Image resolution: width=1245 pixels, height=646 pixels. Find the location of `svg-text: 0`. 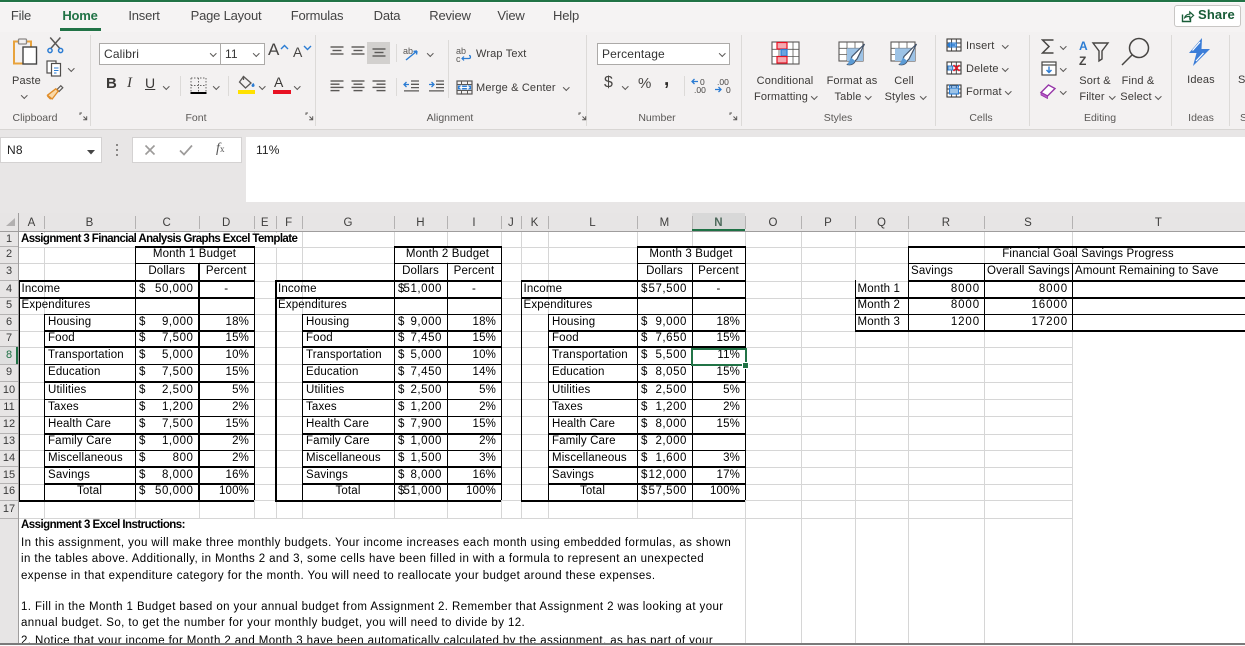

svg-text: 0 is located at coordinates (728, 89).